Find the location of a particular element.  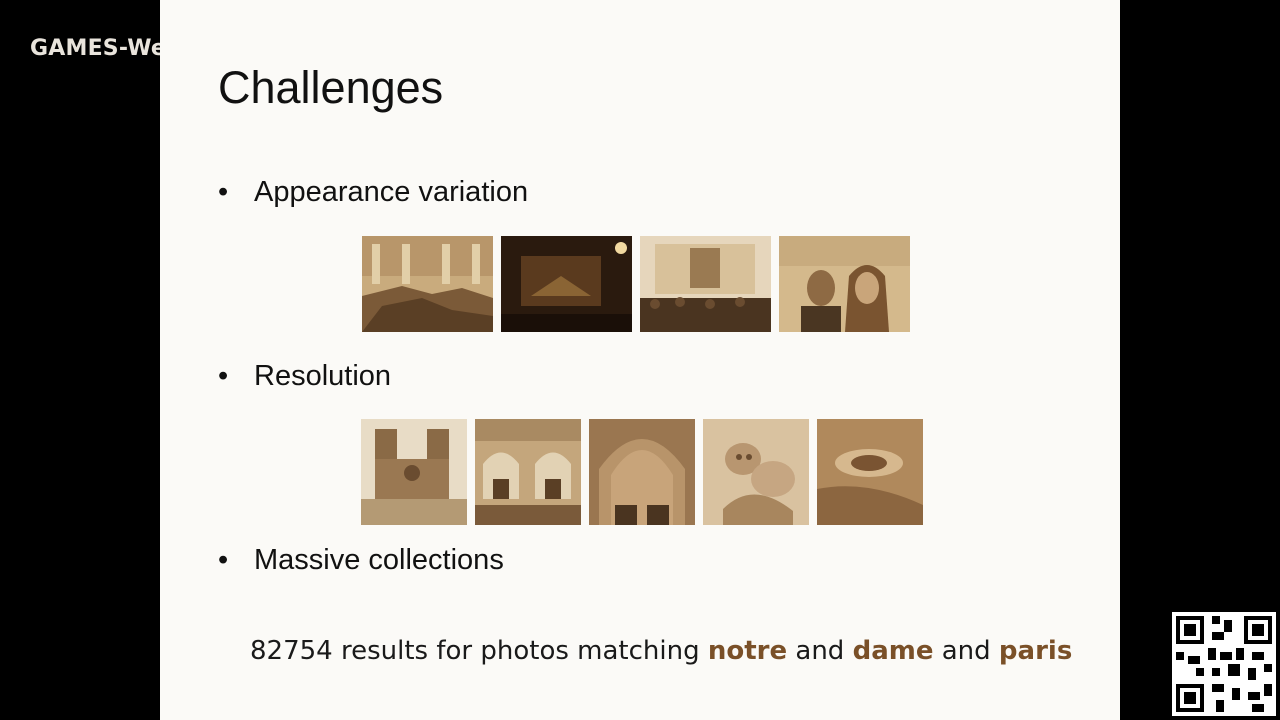

trevi-fountain-day-image is located at coordinates (427, 284).